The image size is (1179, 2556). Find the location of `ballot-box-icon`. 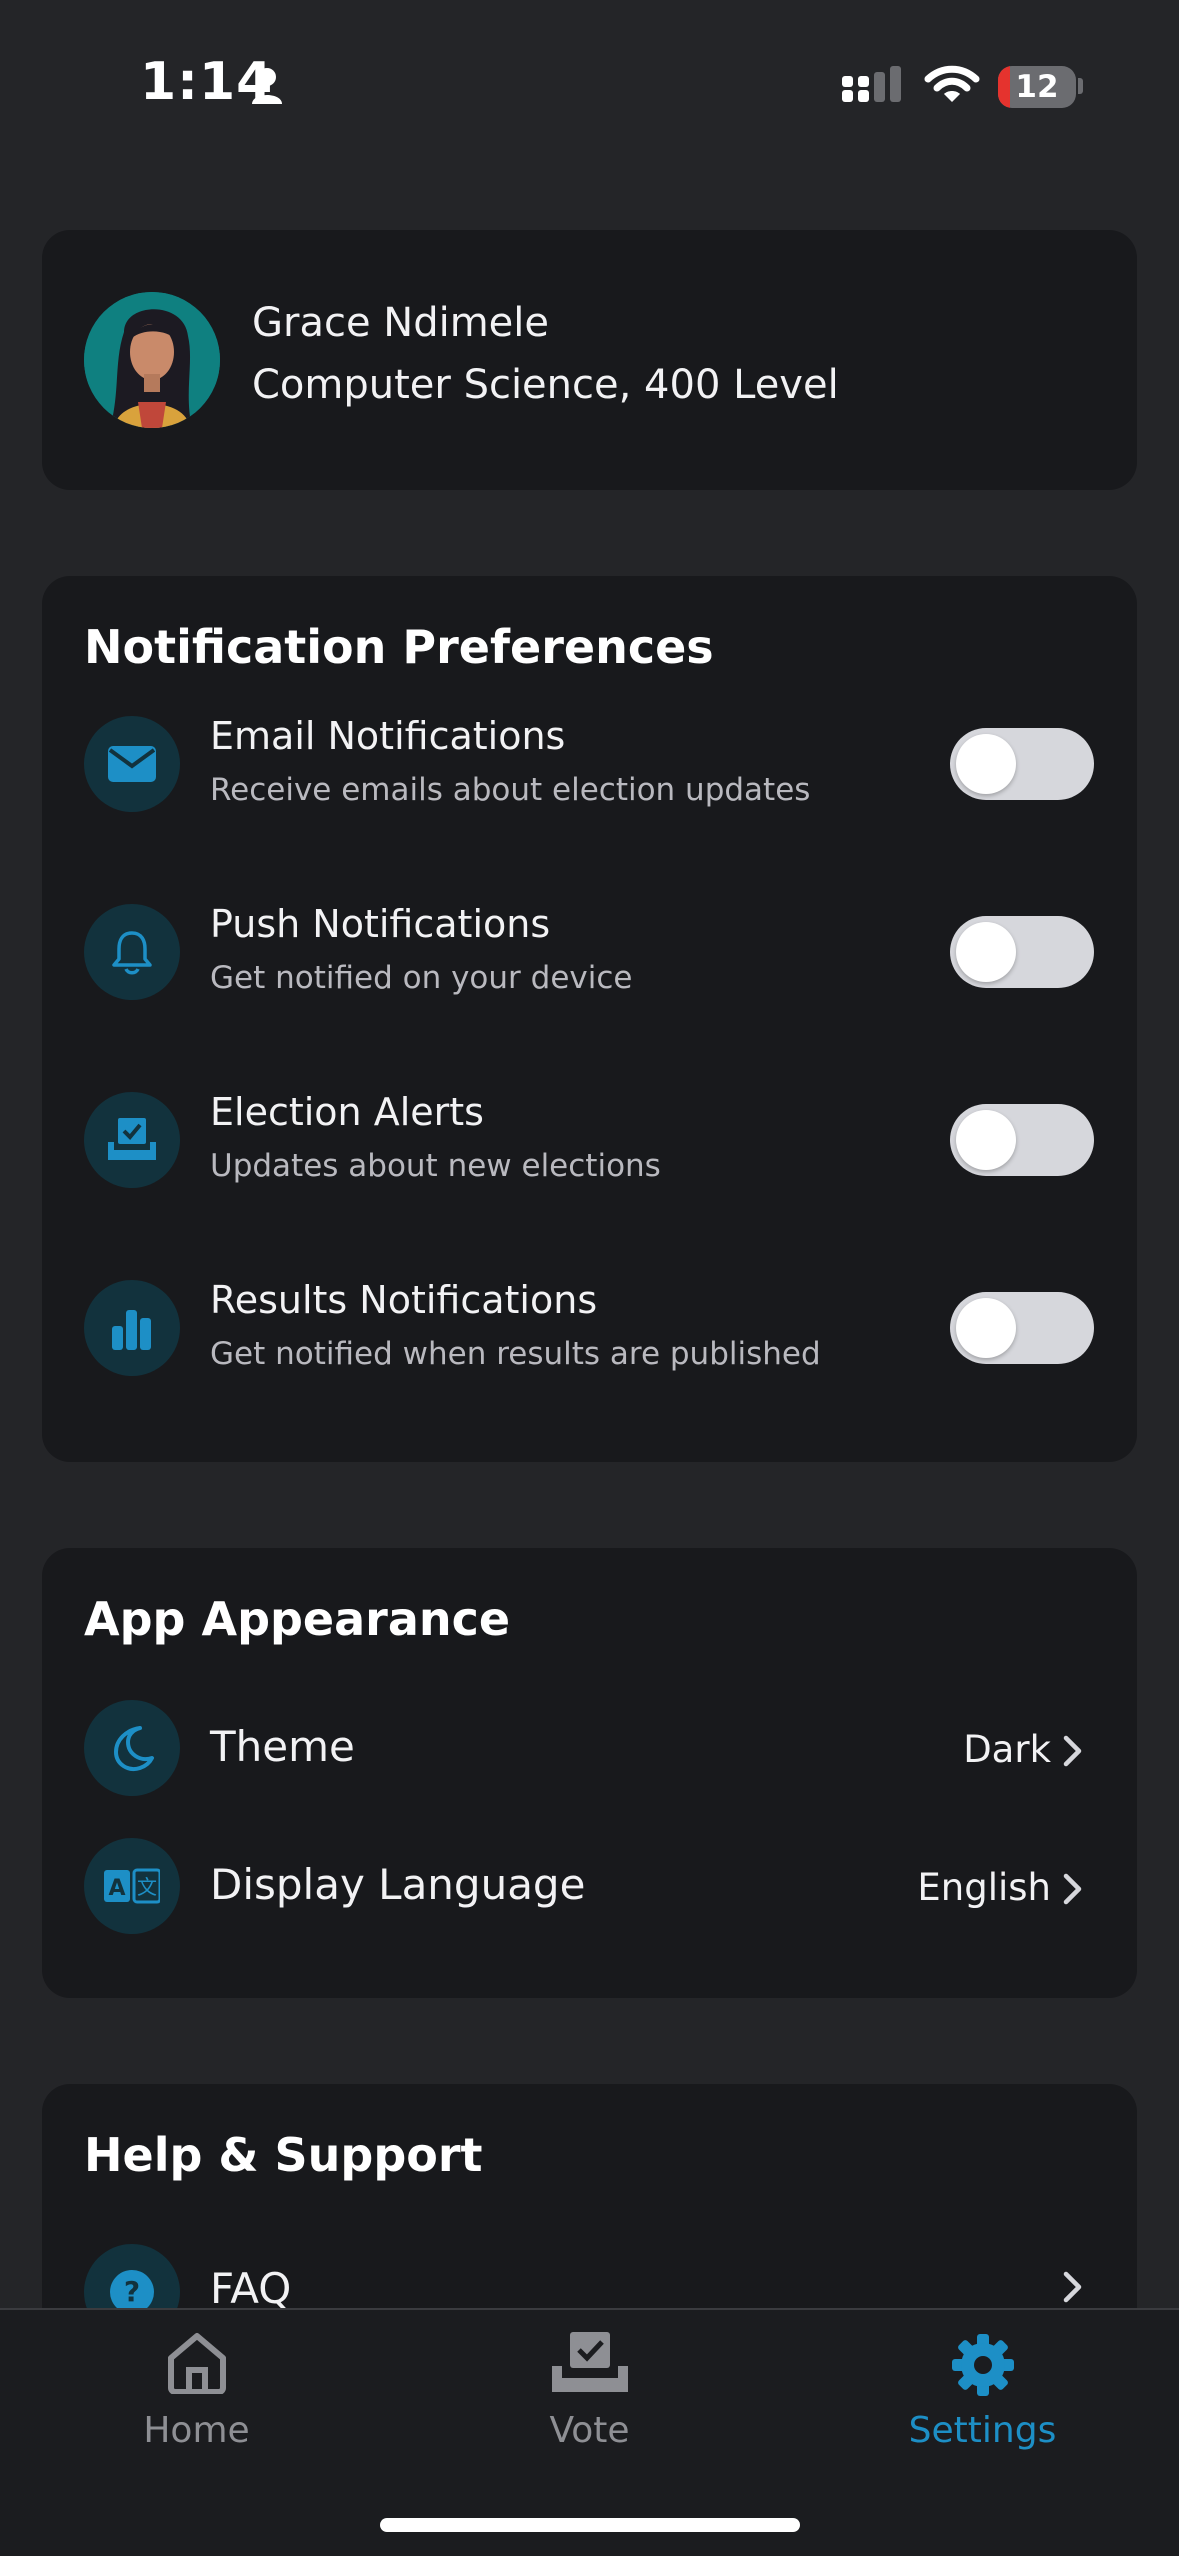

ballot-box-icon is located at coordinates (132, 1140).